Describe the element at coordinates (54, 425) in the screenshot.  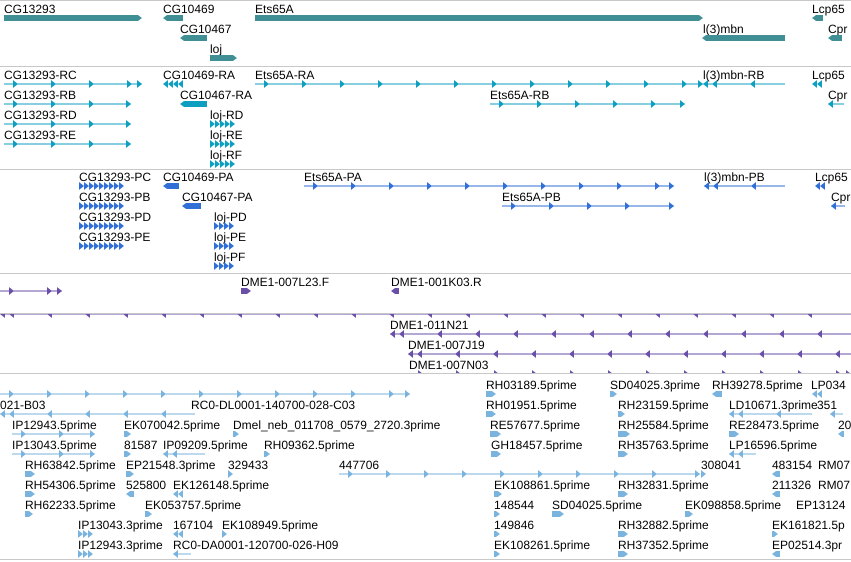
I see `feature-label: IP12943.5prime` at that location.